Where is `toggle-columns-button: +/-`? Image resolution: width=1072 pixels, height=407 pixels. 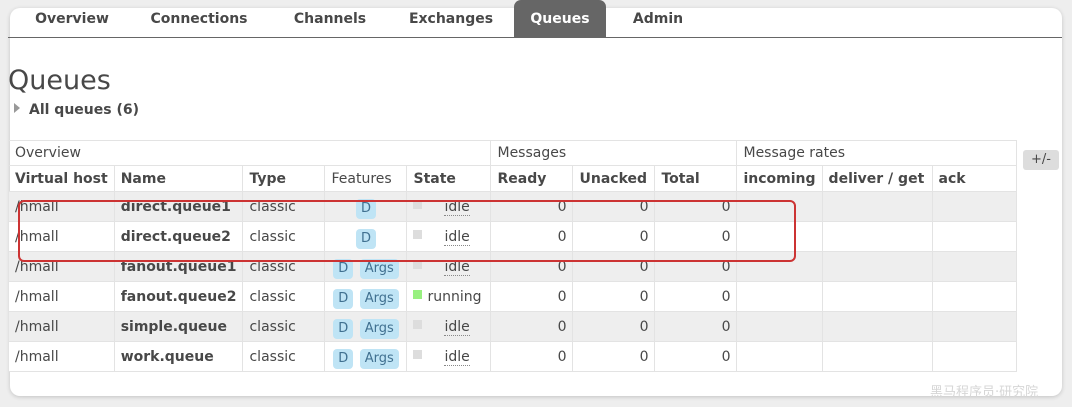 toggle-columns-button: +/- is located at coordinates (1041, 160).